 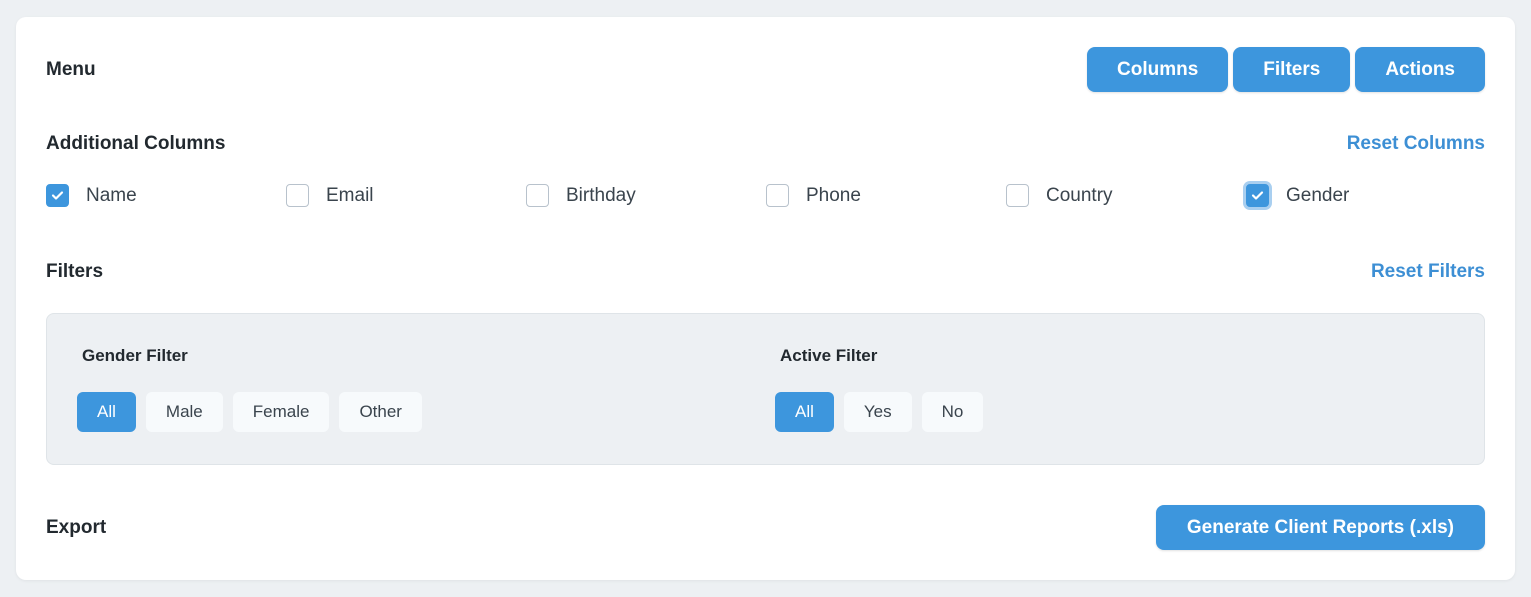 What do you see at coordinates (249, 389) in the screenshot?
I see `gender-filter-group: Gender Filter All Male Female Other` at bounding box center [249, 389].